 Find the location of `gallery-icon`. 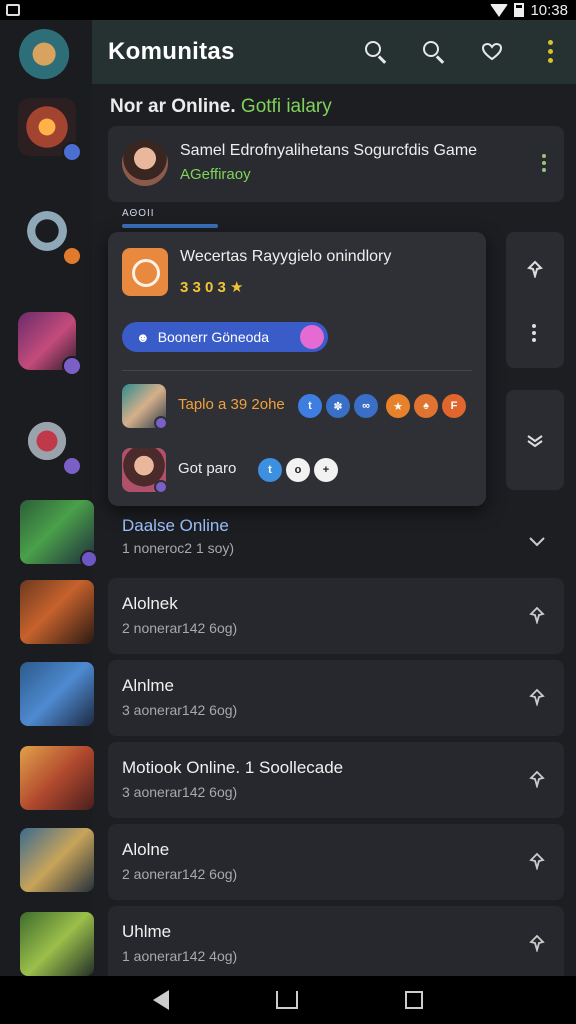

gallery-icon is located at coordinates (13, 10).